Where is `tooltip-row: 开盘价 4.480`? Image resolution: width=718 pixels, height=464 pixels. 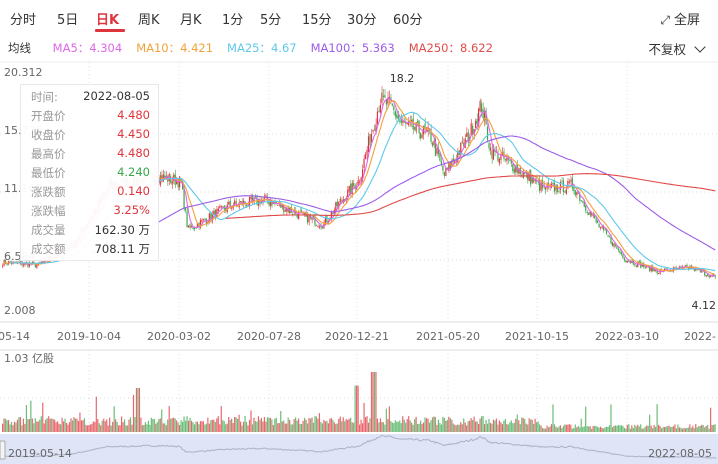
tooltip-row: 开盘价 4.480 is located at coordinates (90, 117).